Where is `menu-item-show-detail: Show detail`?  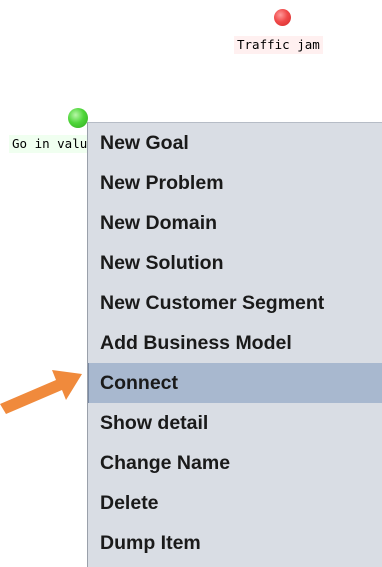
menu-item-show-detail: Show detail is located at coordinates (235, 423).